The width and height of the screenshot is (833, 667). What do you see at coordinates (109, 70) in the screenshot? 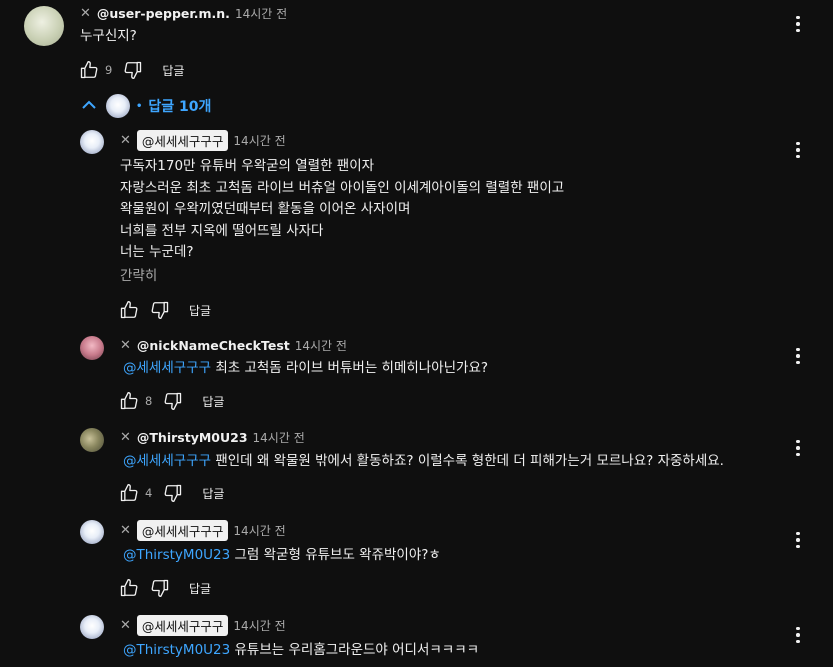
I see `like-count: 9` at bounding box center [109, 70].